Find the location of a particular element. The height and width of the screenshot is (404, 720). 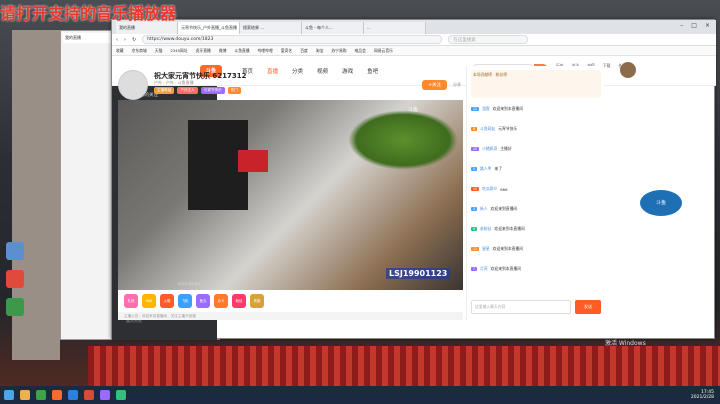

bookmark: 微博 is located at coordinates (223, 51).